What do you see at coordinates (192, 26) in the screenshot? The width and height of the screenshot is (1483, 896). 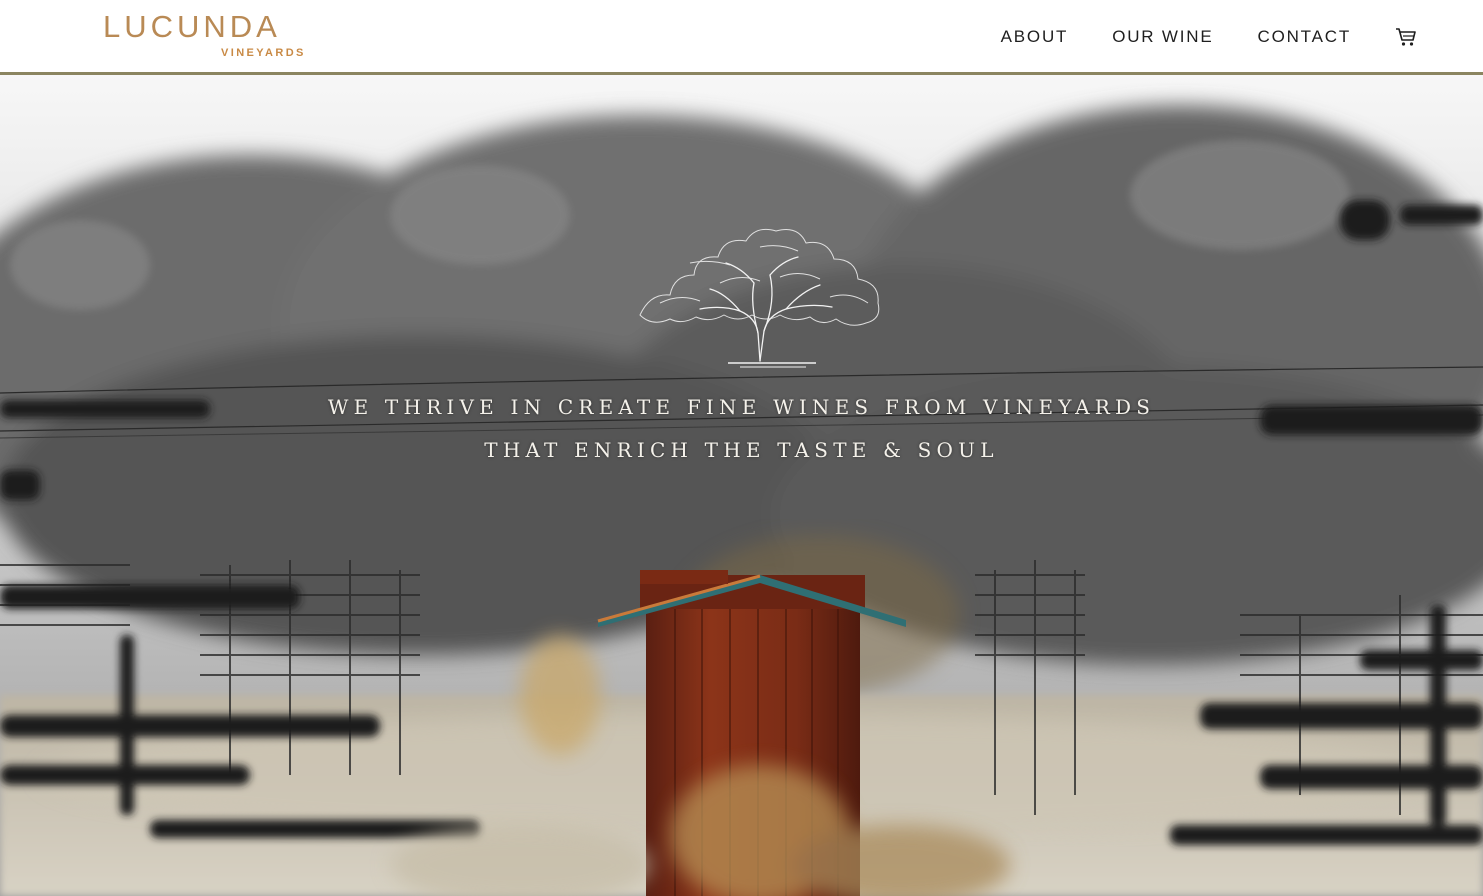 I see `brand-name: LUCUNDA` at bounding box center [192, 26].